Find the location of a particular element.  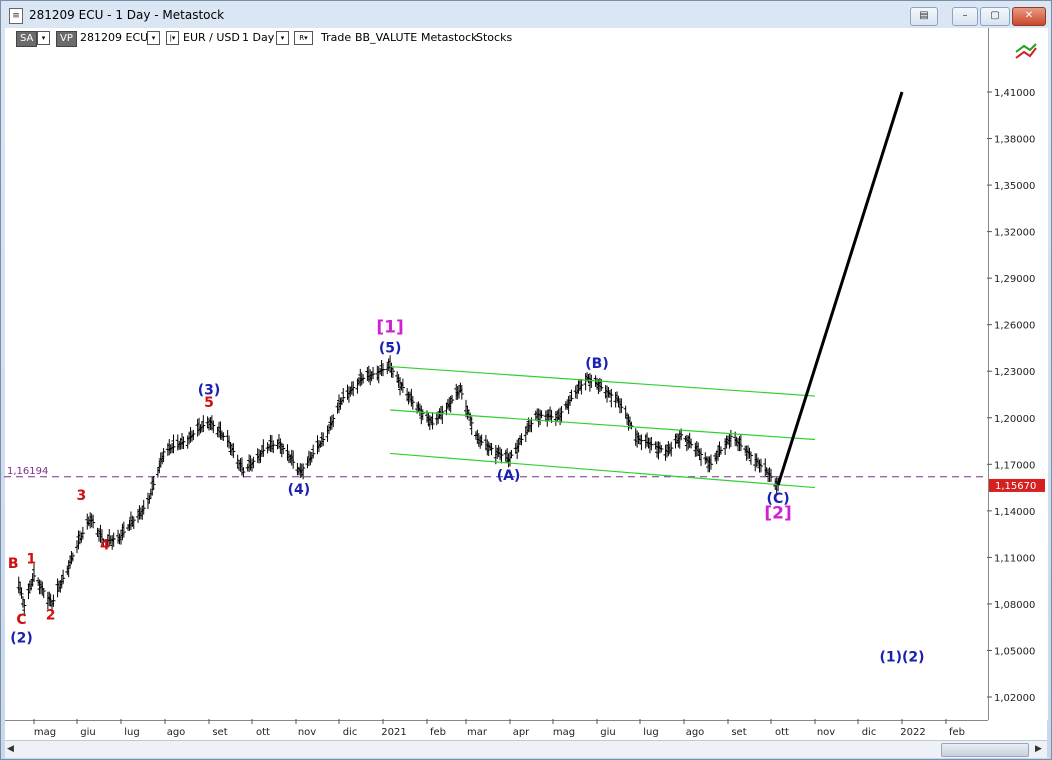

r-label: R is located at coordinates (302, 38).